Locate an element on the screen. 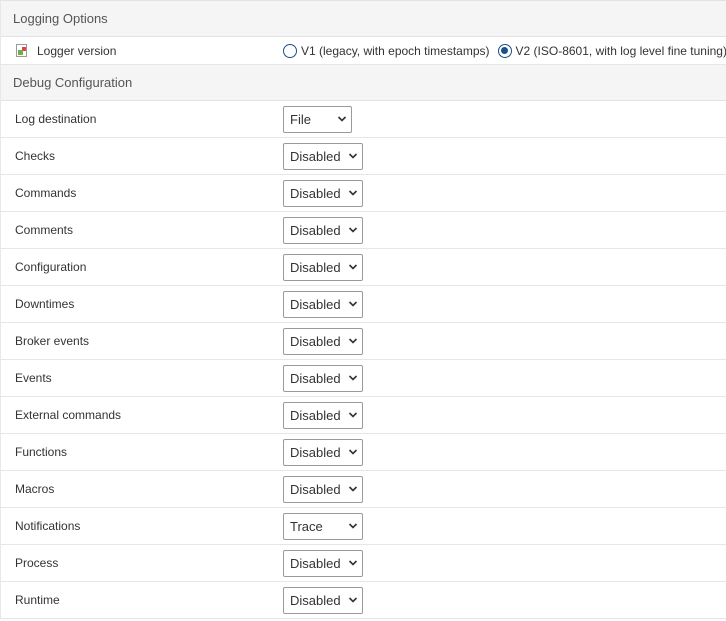  events-select-value: Disabled is located at coordinates (315, 378).